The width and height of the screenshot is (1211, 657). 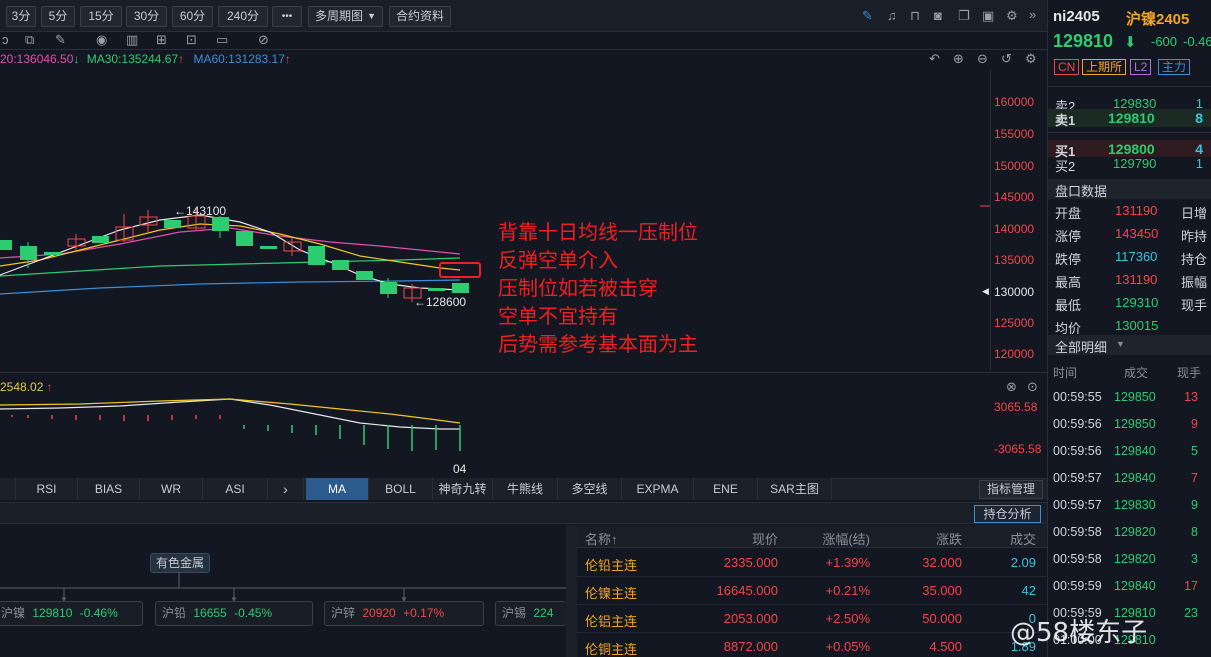 I want to click on trade-price: 129830, so click(x=1135, y=505).